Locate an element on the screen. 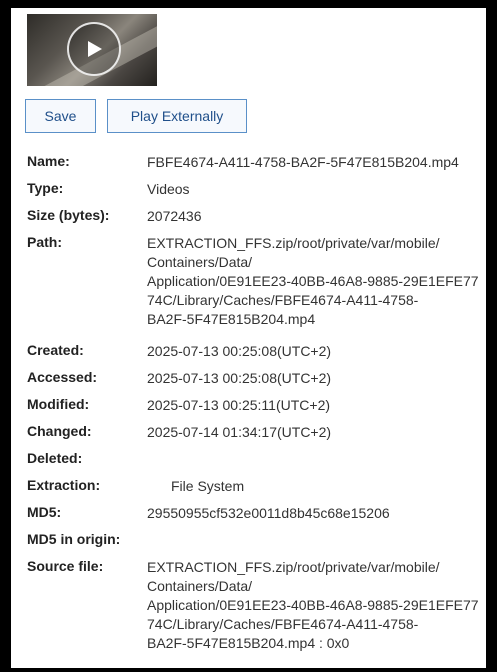 Image resolution: width=497 pixels, height=672 pixels. modified-value: 2025-07-13 00:25:11(UTC+2) is located at coordinates (239, 405).